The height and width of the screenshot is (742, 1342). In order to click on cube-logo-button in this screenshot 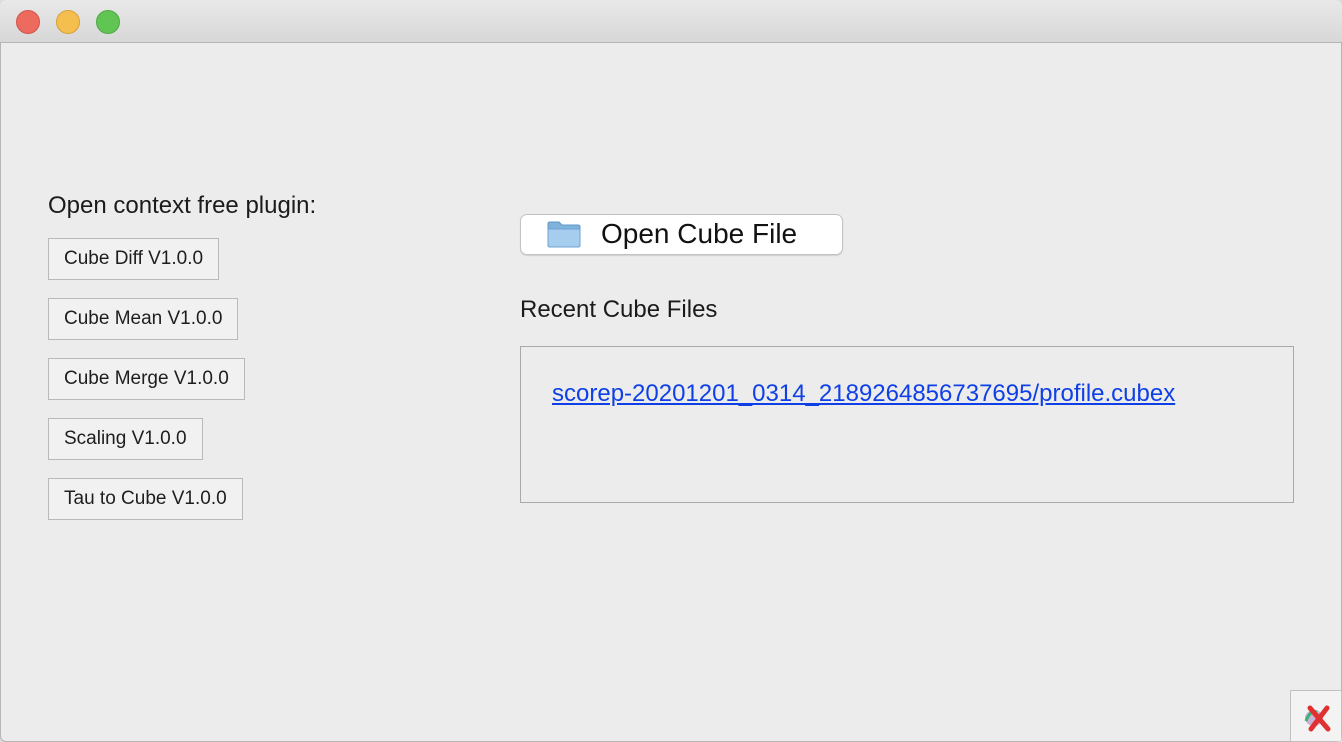, I will do `click(1316, 716)`.